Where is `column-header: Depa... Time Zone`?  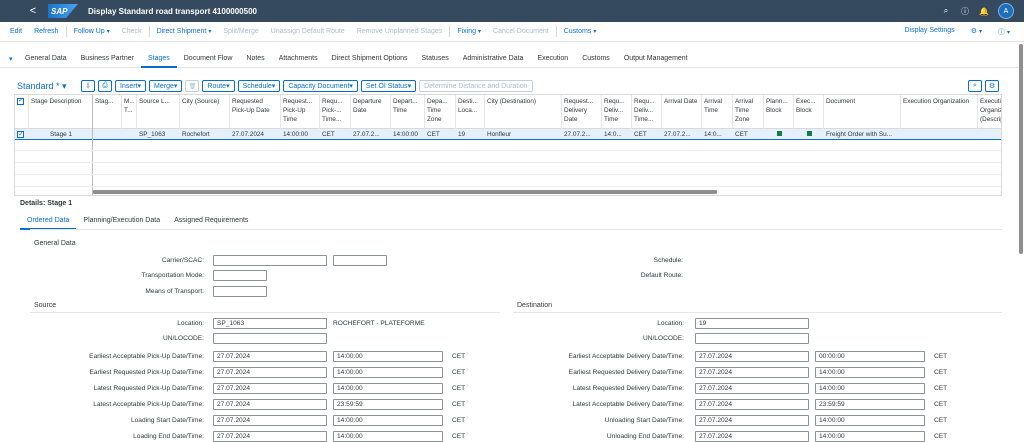
column-header: Depa... Time Zone is located at coordinates (440, 112).